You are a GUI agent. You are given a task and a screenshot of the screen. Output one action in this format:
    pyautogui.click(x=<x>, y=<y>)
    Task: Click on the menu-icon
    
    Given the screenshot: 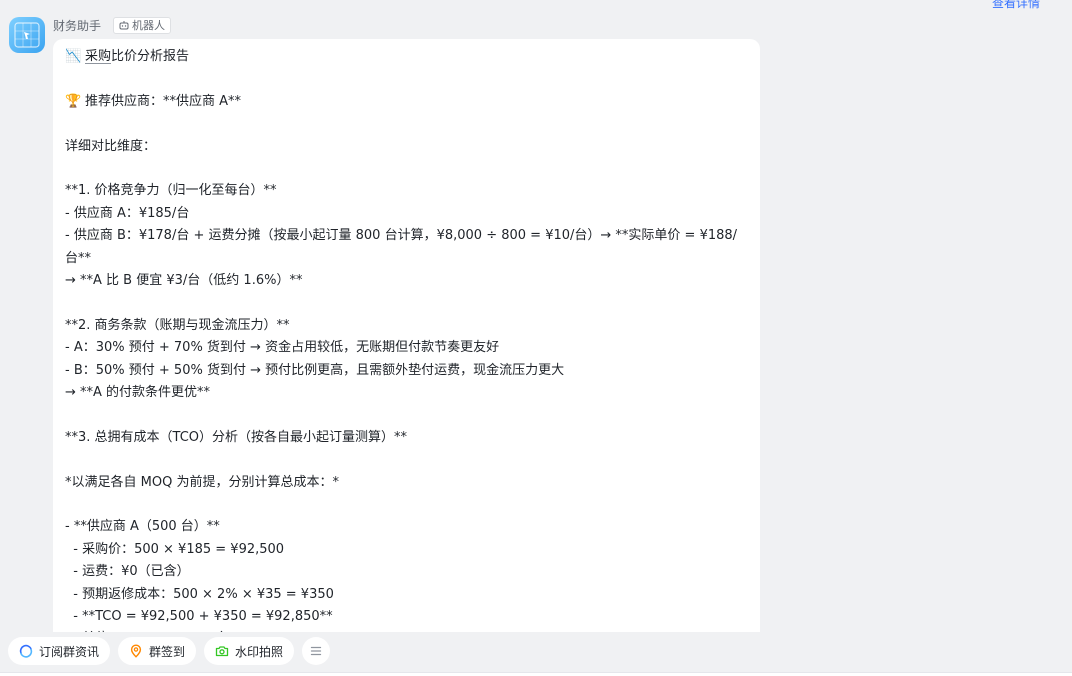 What is the action you would take?
    pyautogui.click(x=316, y=651)
    